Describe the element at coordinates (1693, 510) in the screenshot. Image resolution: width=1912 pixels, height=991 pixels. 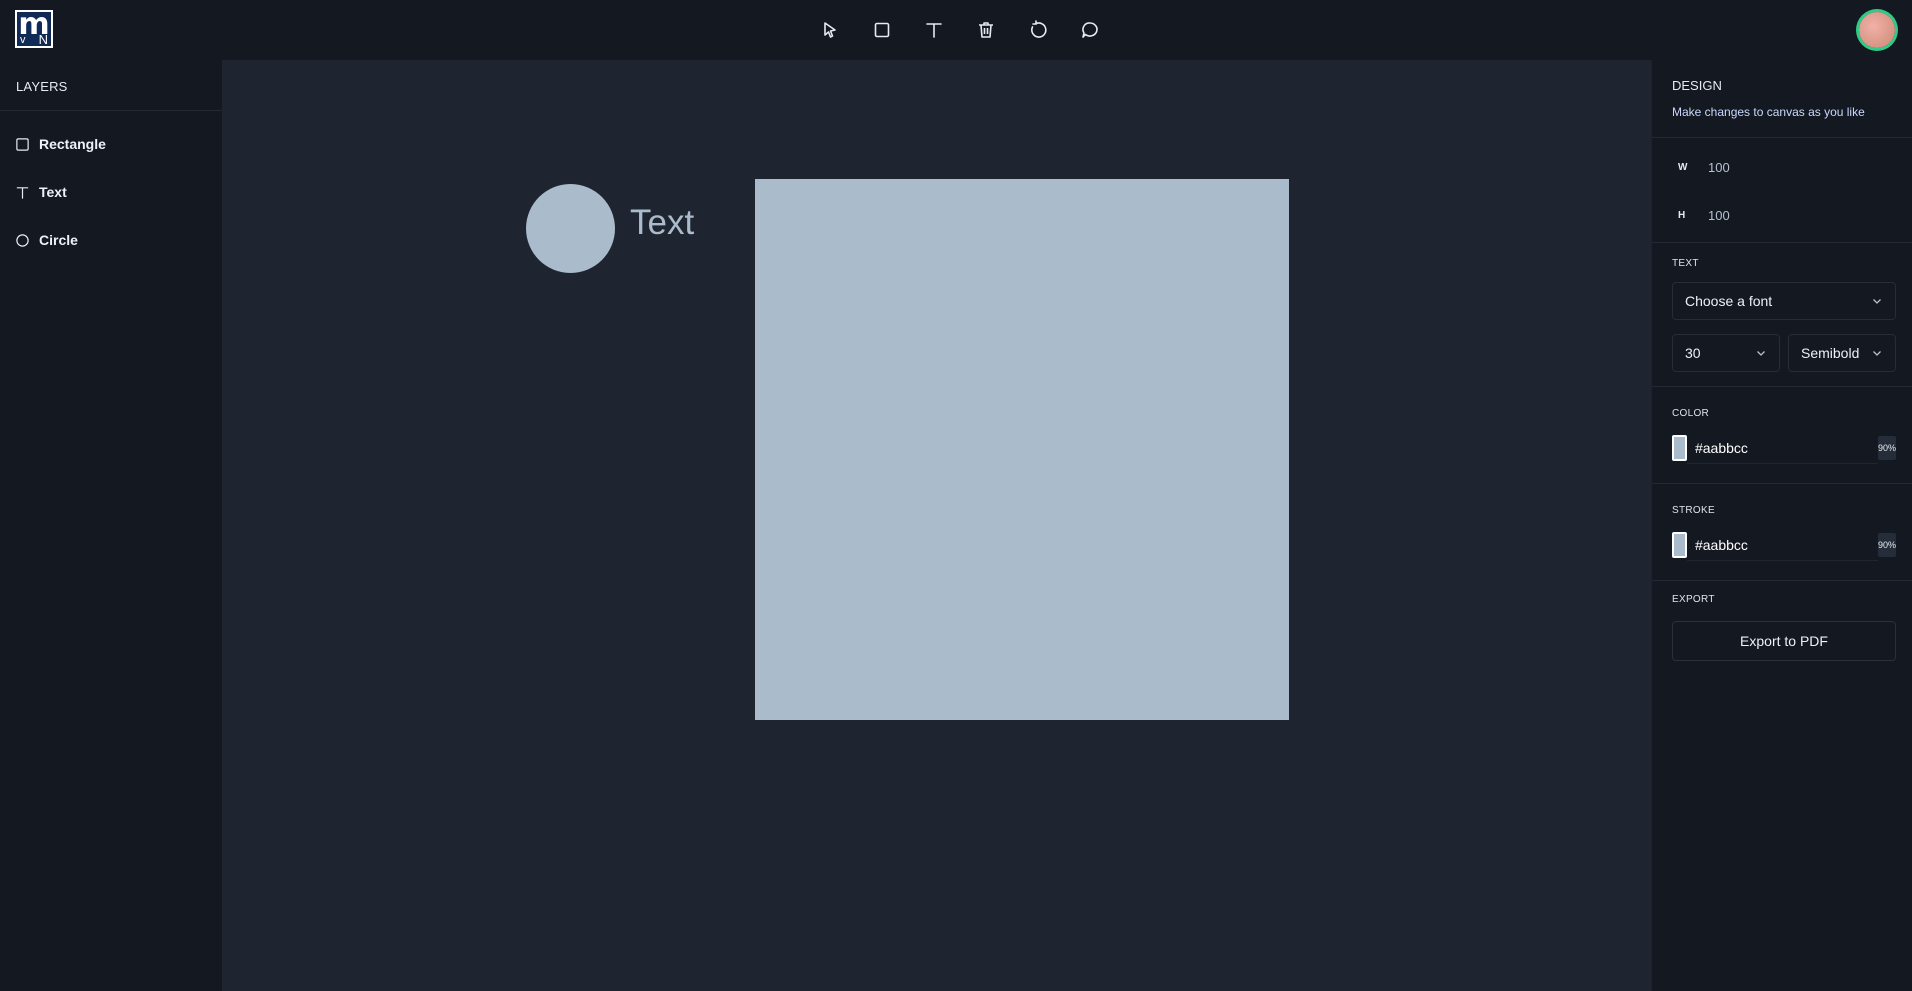
I see `stroke-section-title: STROKE` at that location.